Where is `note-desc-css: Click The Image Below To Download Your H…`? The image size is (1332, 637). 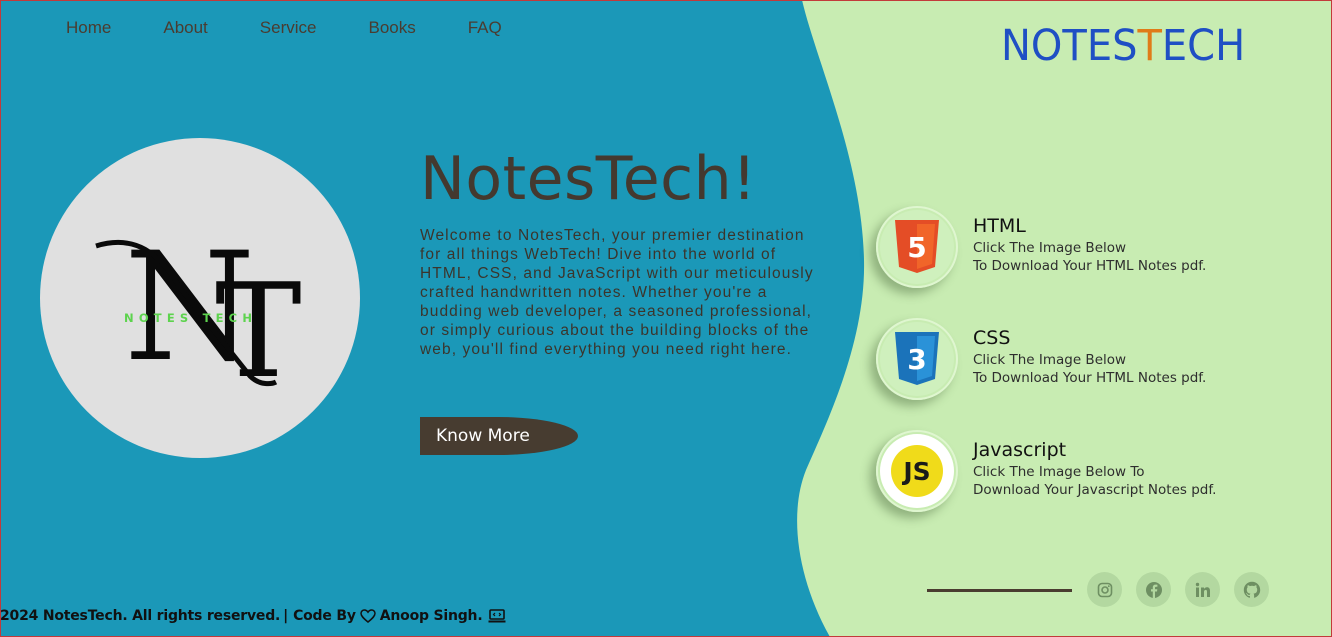
note-desc-css: Click The Image Below To Download Your H… is located at coordinates (1089, 369).